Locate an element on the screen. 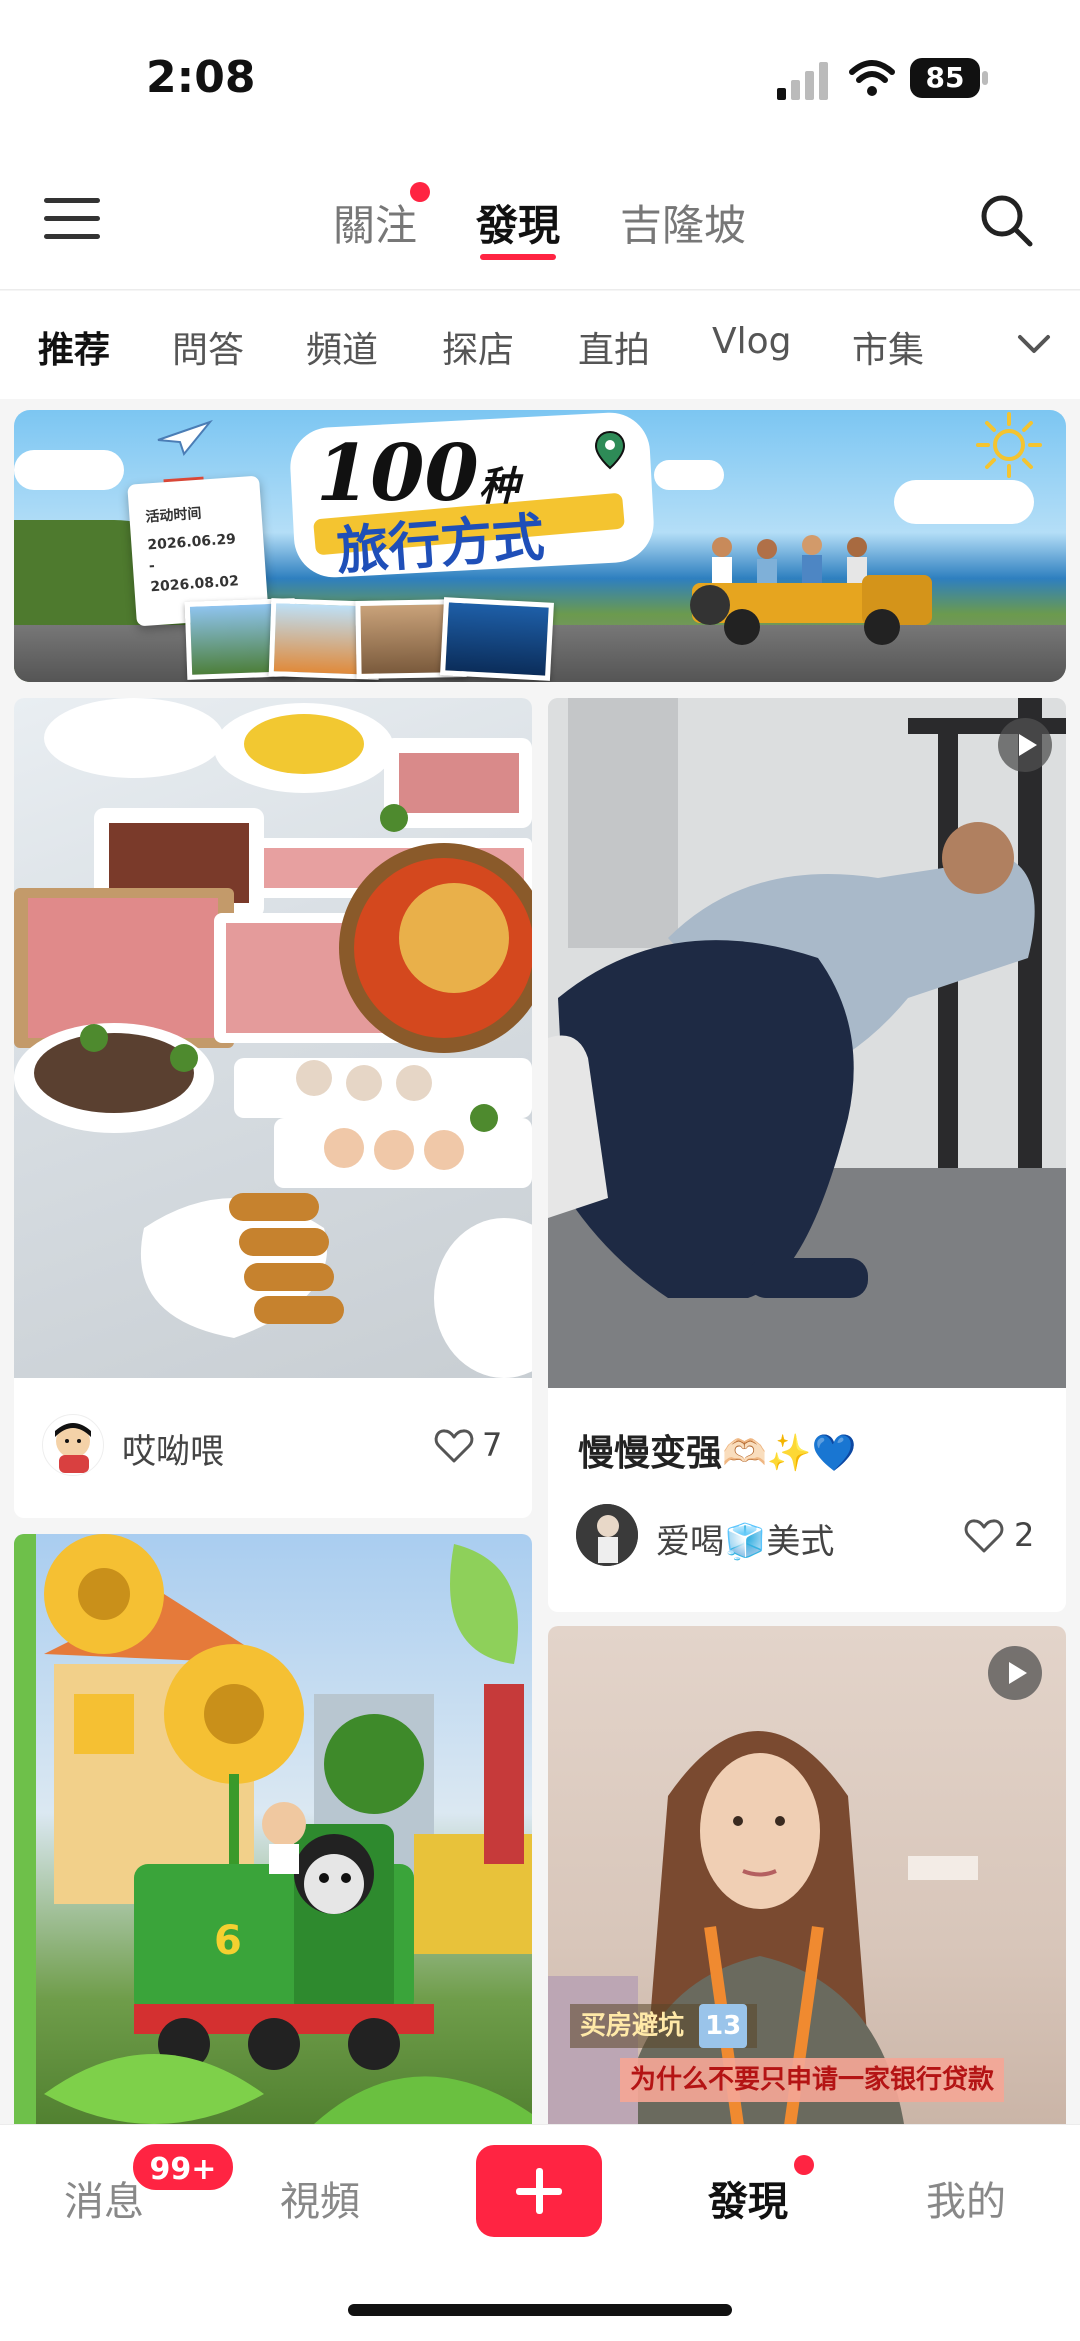 The width and height of the screenshot is (1080, 2341). category-live-shoot: 直拍 is located at coordinates (614, 347).